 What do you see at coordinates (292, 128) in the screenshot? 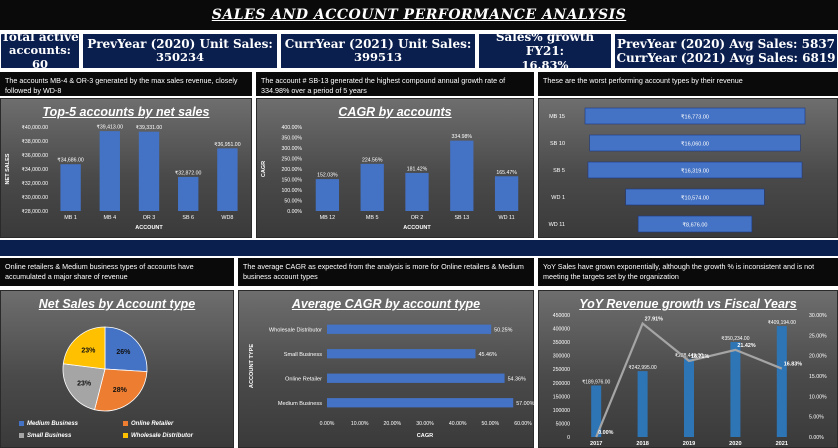
I see `y-tick-label: 400.00%` at bounding box center [292, 128].